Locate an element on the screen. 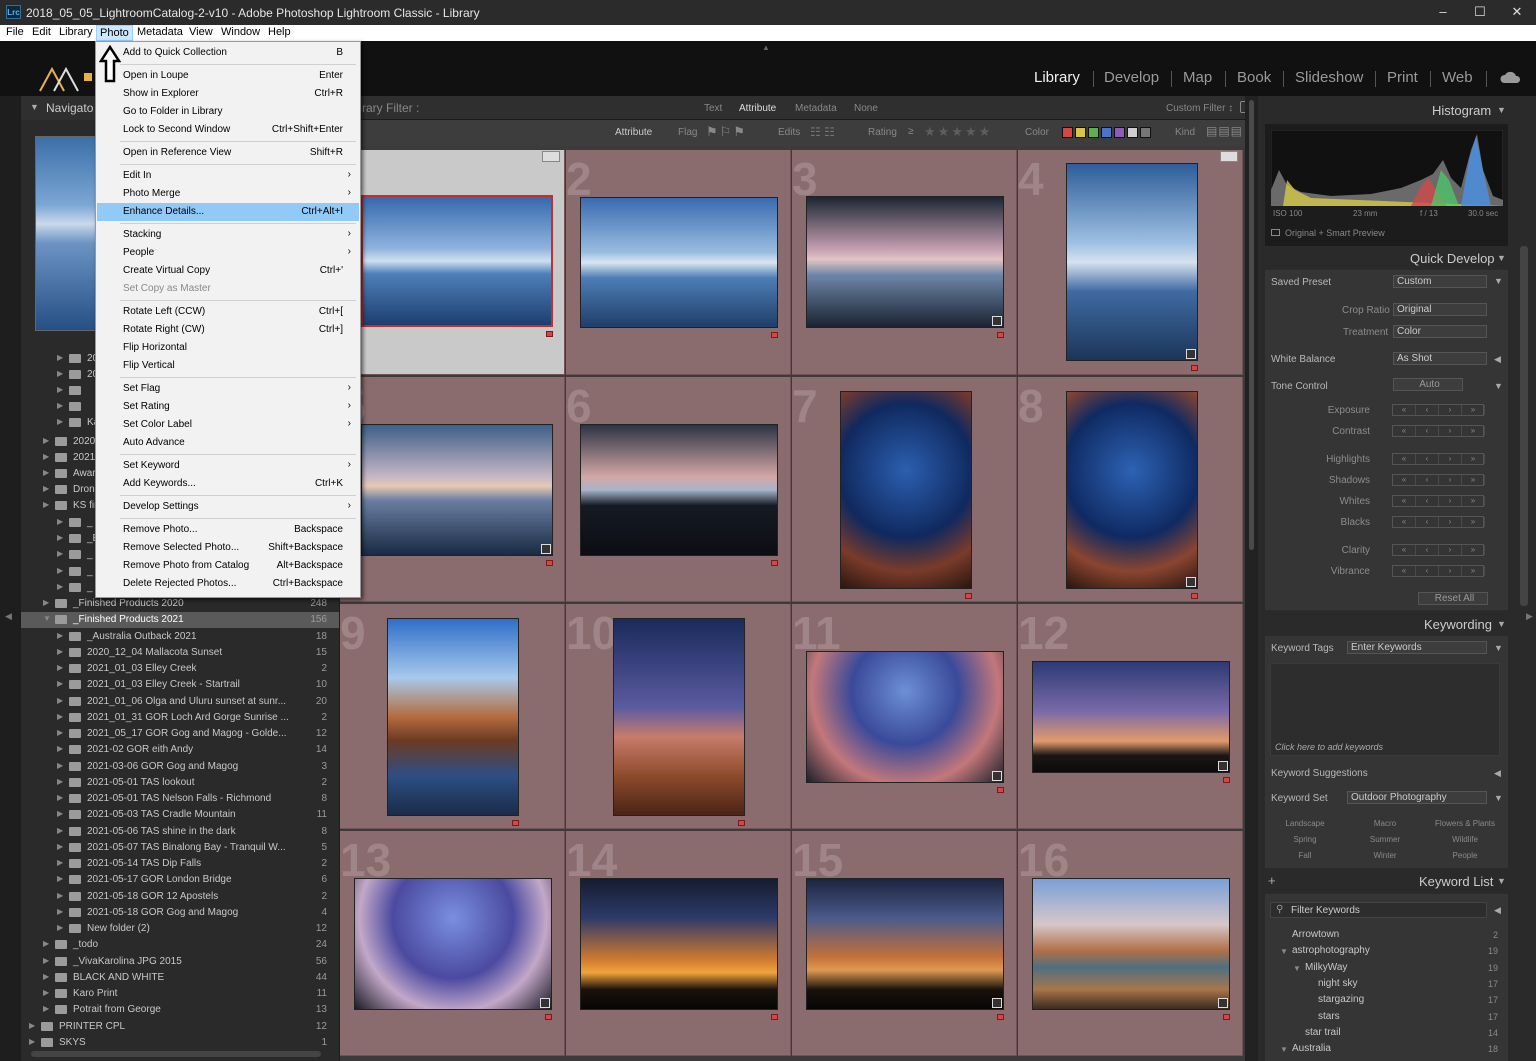 Image resolution: width=1536 pixels, height=1061 pixels. folder-row: ▶ 2021-05-14 TAS Dip Falls 2 is located at coordinates (180, 864).